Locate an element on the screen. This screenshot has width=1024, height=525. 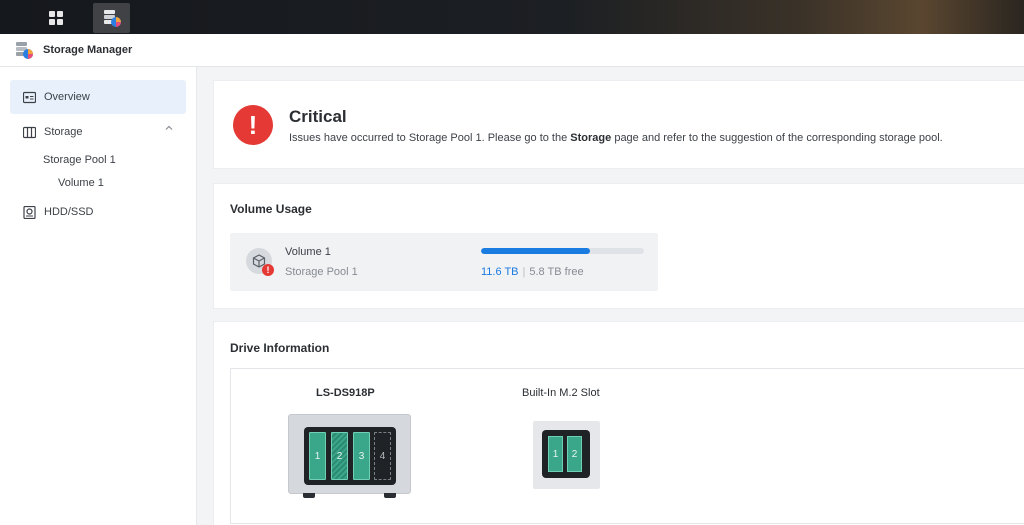
m2-slot-device: 1 2 is located at coordinates (566, 455).